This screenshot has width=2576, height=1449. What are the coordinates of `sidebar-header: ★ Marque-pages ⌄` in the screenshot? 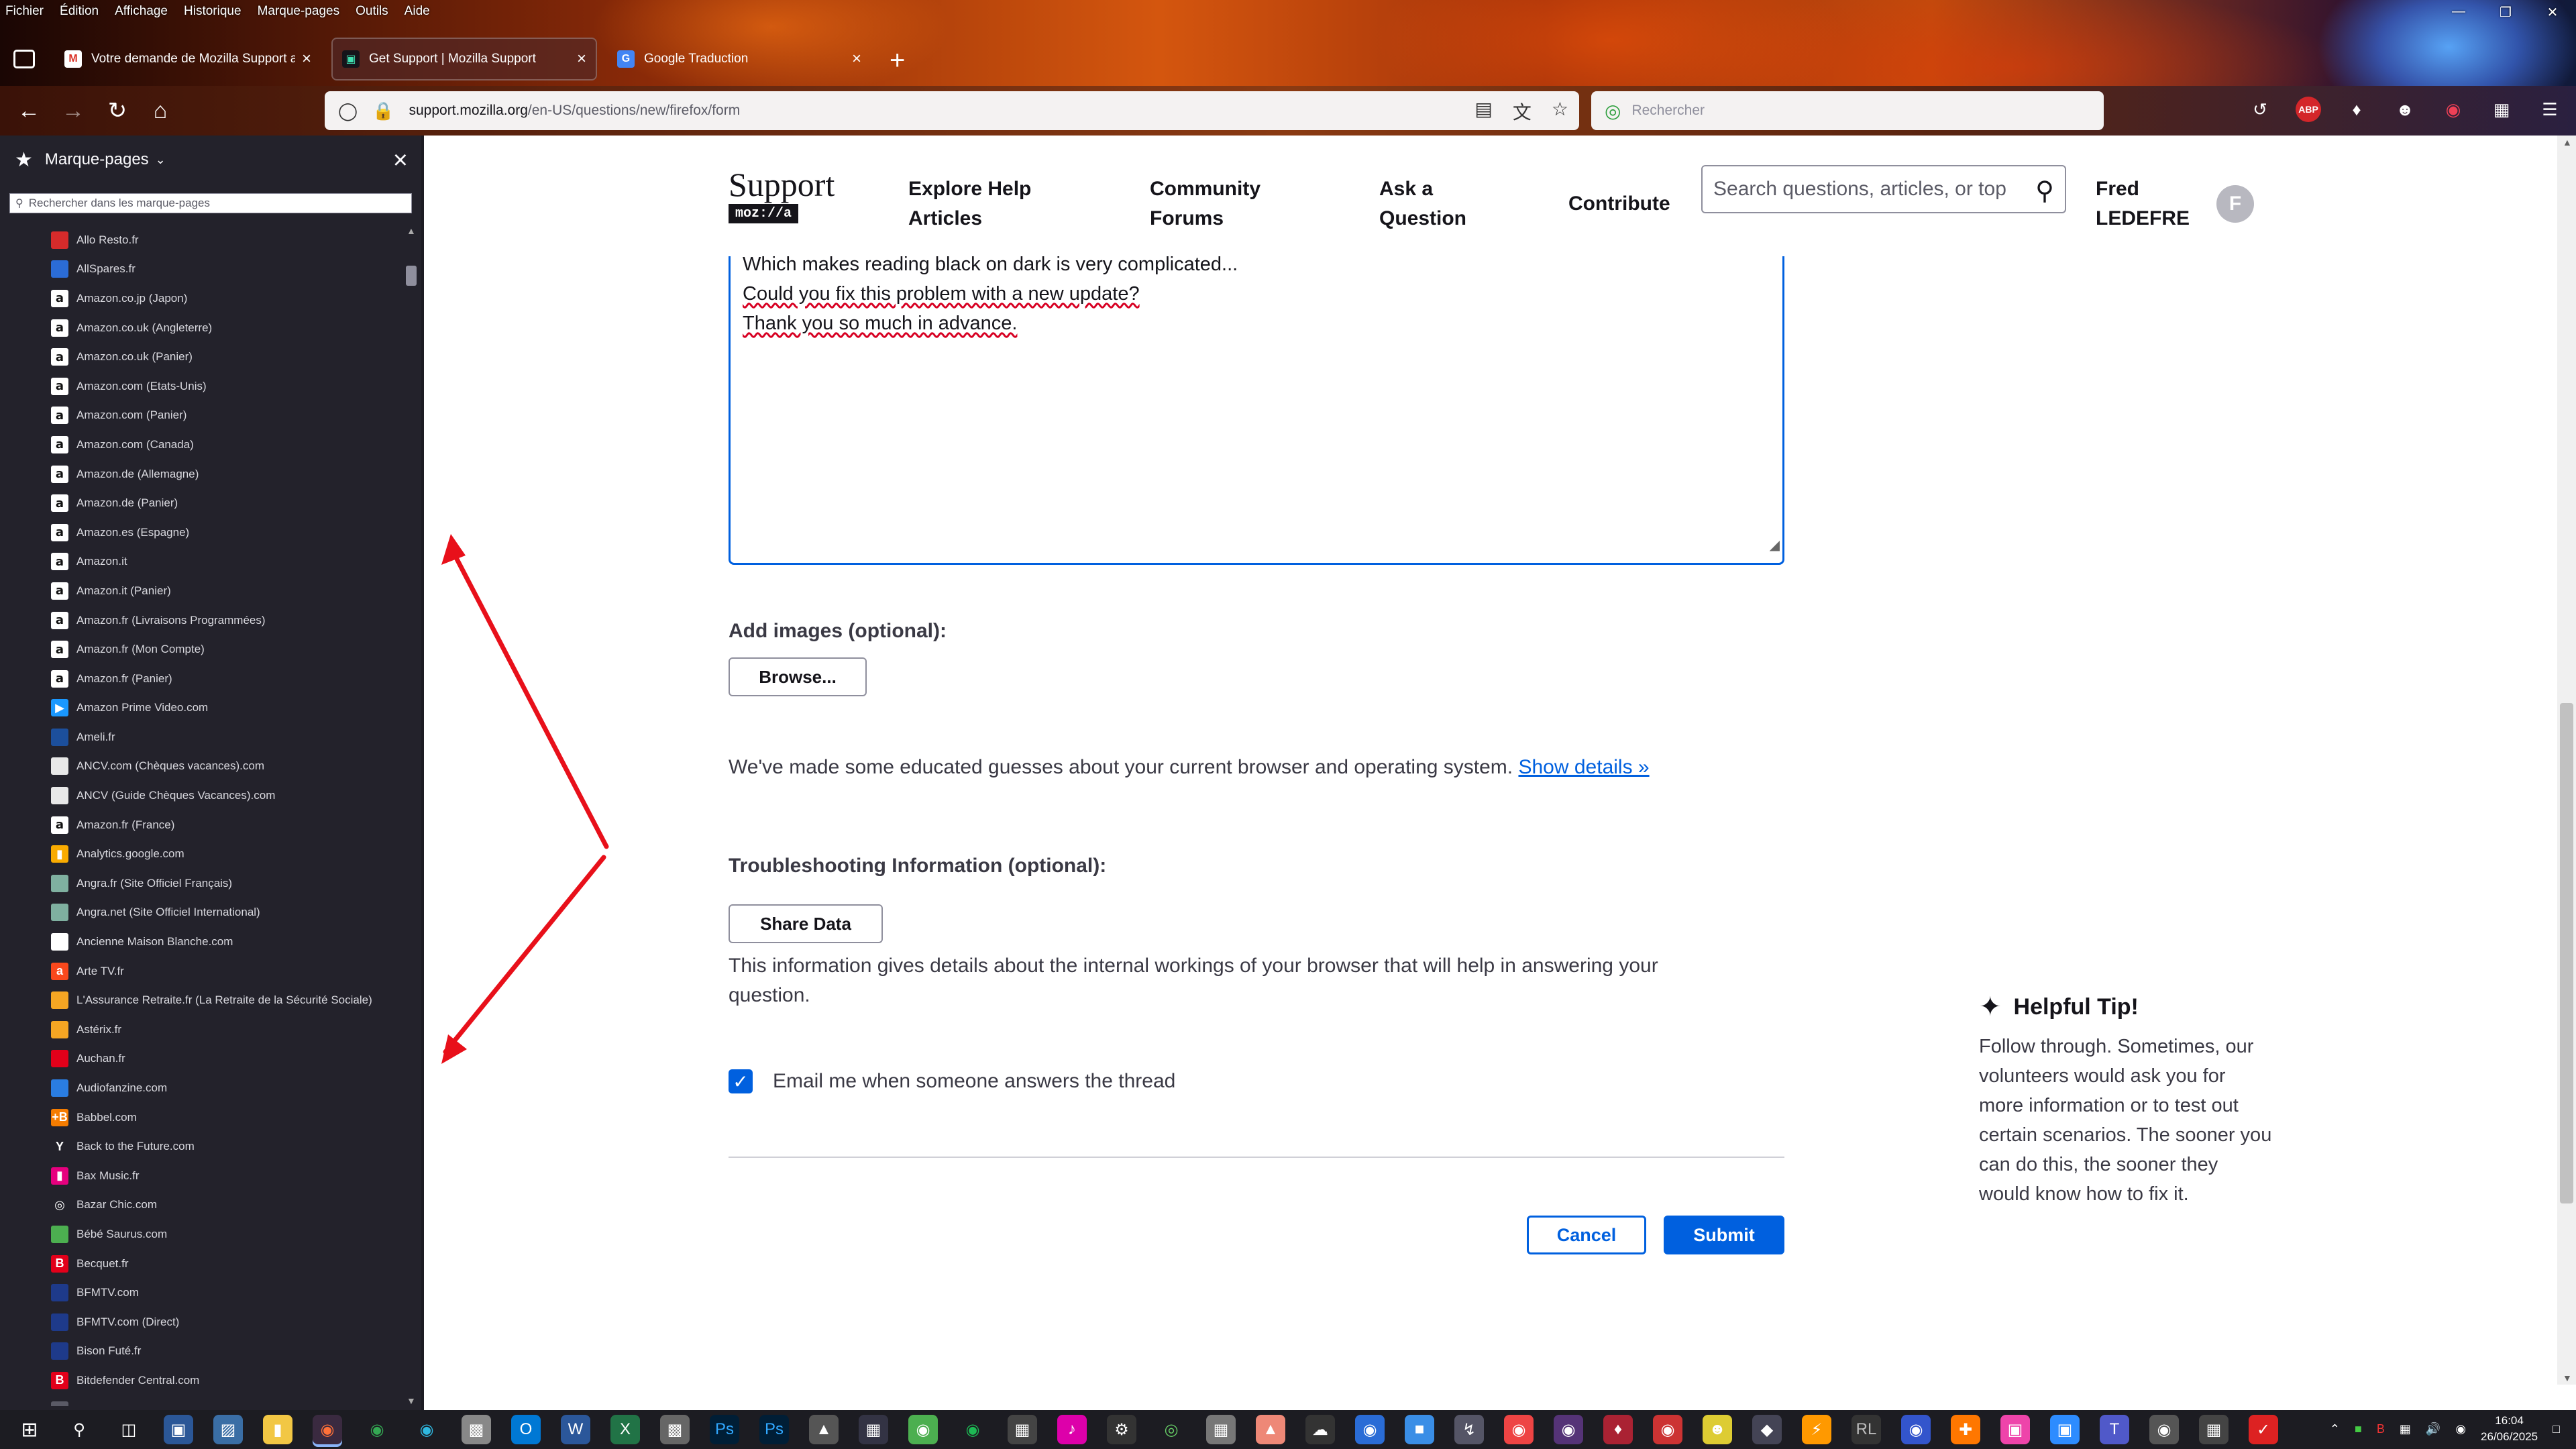 It's located at (210, 160).